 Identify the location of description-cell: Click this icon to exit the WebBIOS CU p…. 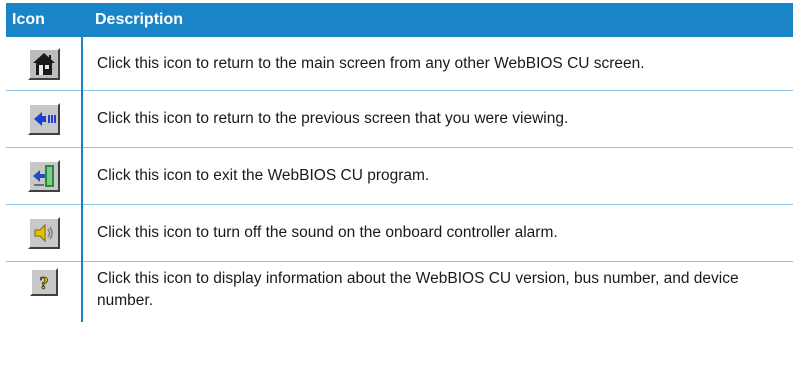
(437, 176).